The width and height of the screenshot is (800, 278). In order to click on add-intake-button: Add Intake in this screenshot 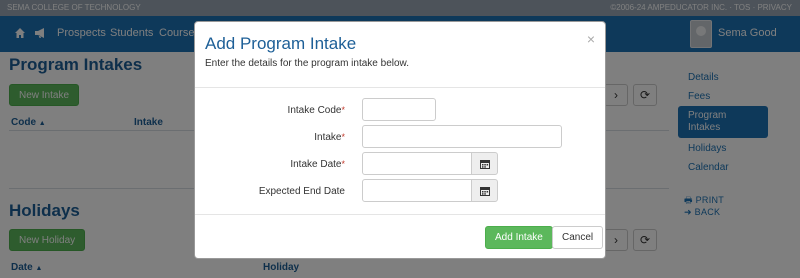, I will do `click(519, 237)`.